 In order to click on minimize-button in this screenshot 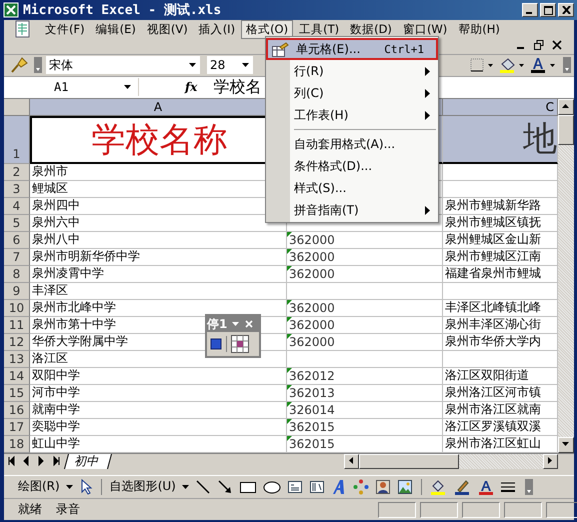, I will do `click(530, 10)`.